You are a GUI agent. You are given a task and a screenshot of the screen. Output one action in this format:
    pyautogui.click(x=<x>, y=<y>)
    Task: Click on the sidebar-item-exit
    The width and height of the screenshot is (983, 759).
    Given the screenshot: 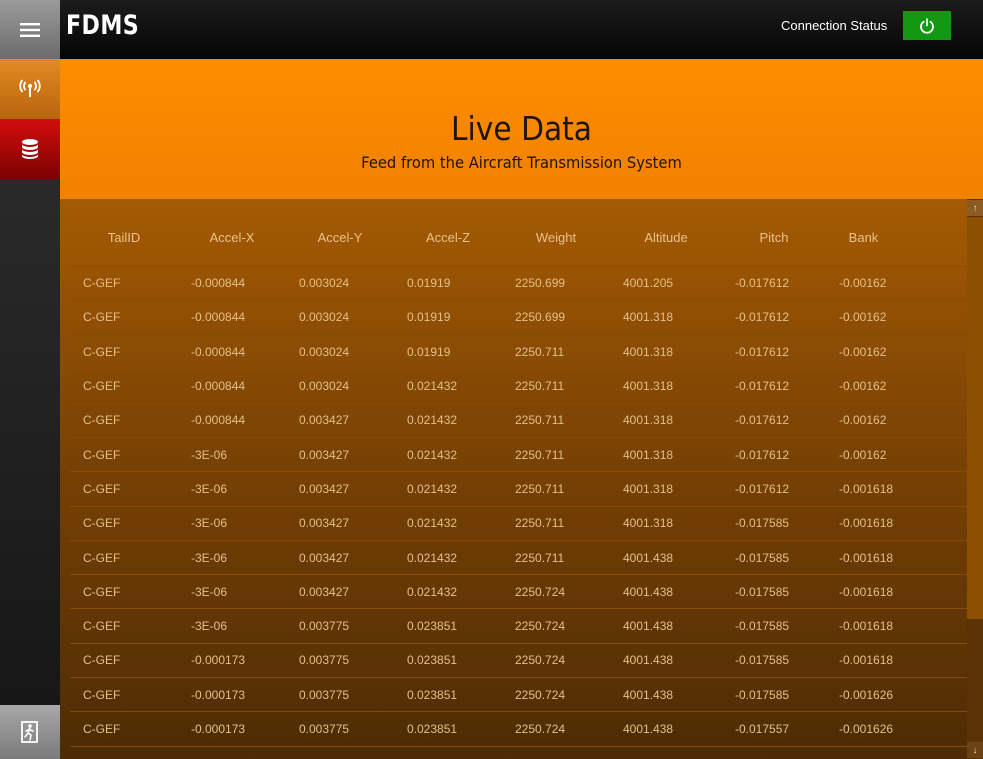 What is the action you would take?
    pyautogui.click(x=30, y=732)
    